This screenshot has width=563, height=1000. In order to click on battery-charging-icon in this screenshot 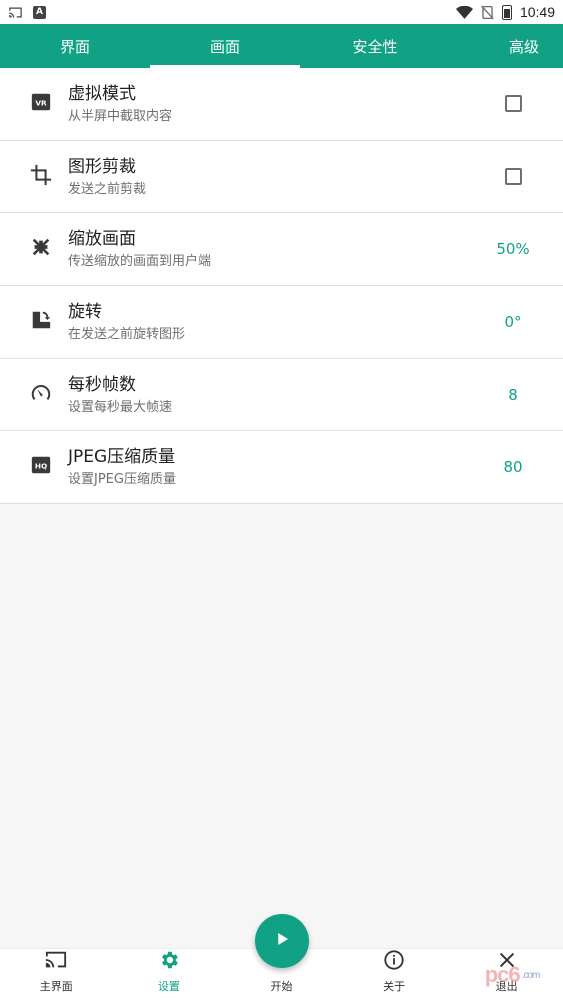, I will do `click(506, 12)`.